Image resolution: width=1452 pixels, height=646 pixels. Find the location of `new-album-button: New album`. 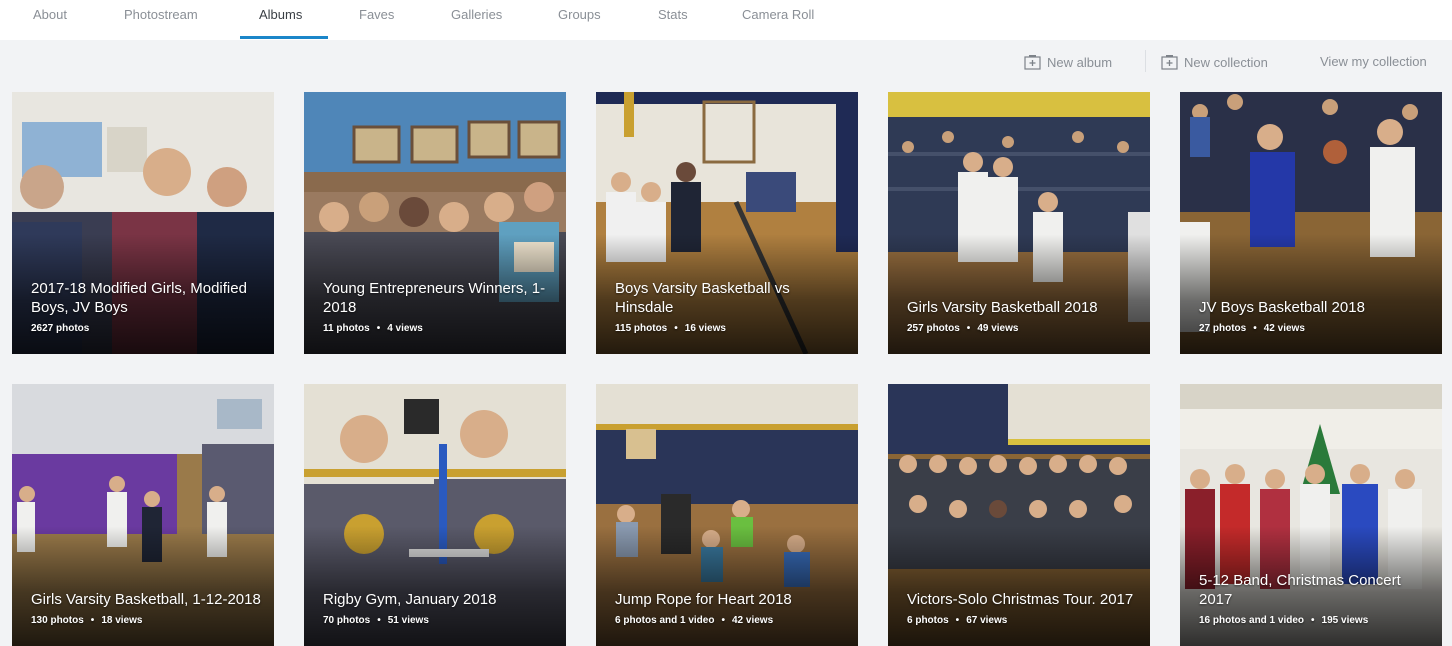

new-album-button: New album is located at coordinates (1068, 62).